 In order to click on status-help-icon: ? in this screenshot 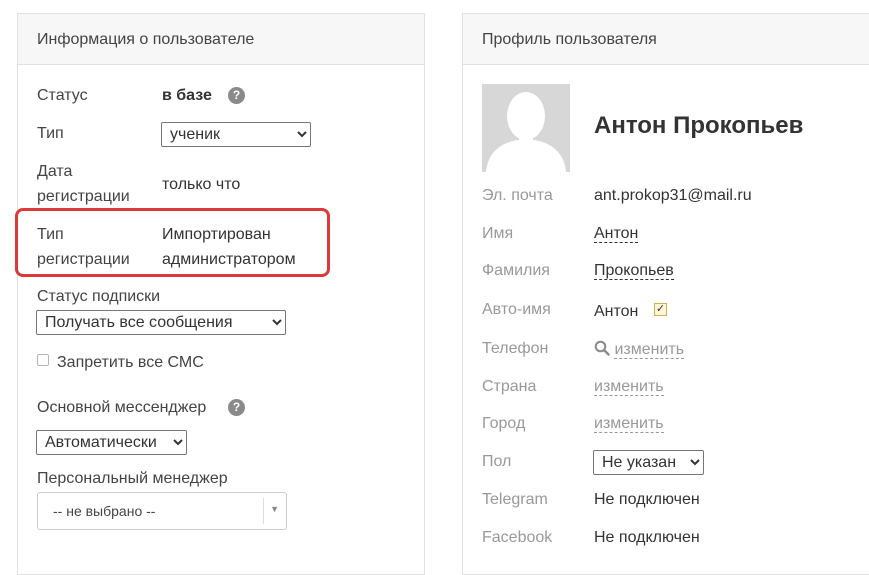, I will do `click(236, 95)`.